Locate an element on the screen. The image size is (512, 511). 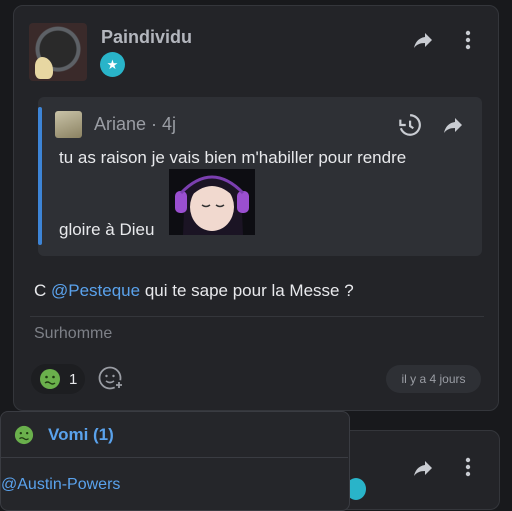
quote-image is located at coordinates (212, 202).